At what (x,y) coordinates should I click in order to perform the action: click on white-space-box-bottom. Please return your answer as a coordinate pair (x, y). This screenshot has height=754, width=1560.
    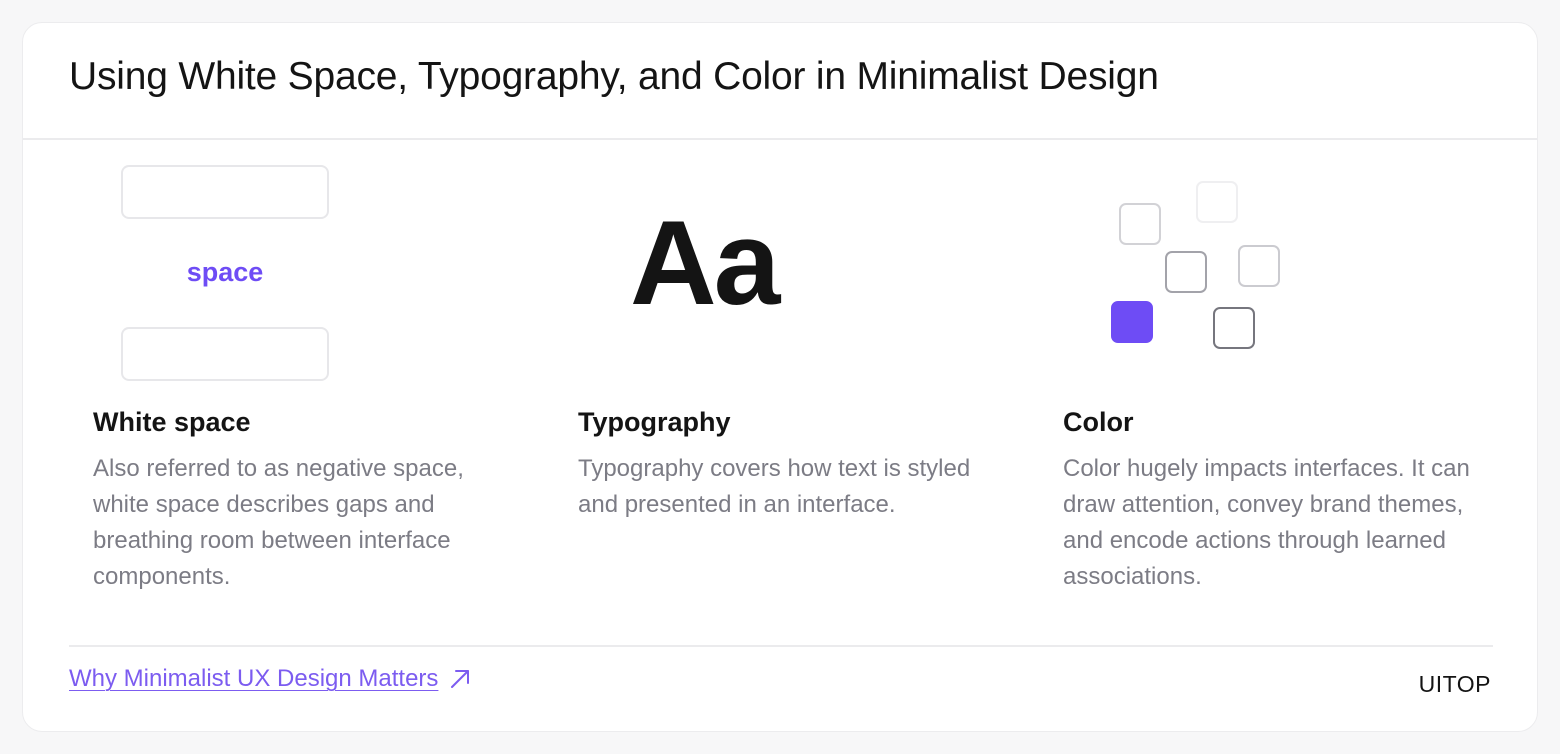
    Looking at the image, I should click on (225, 354).